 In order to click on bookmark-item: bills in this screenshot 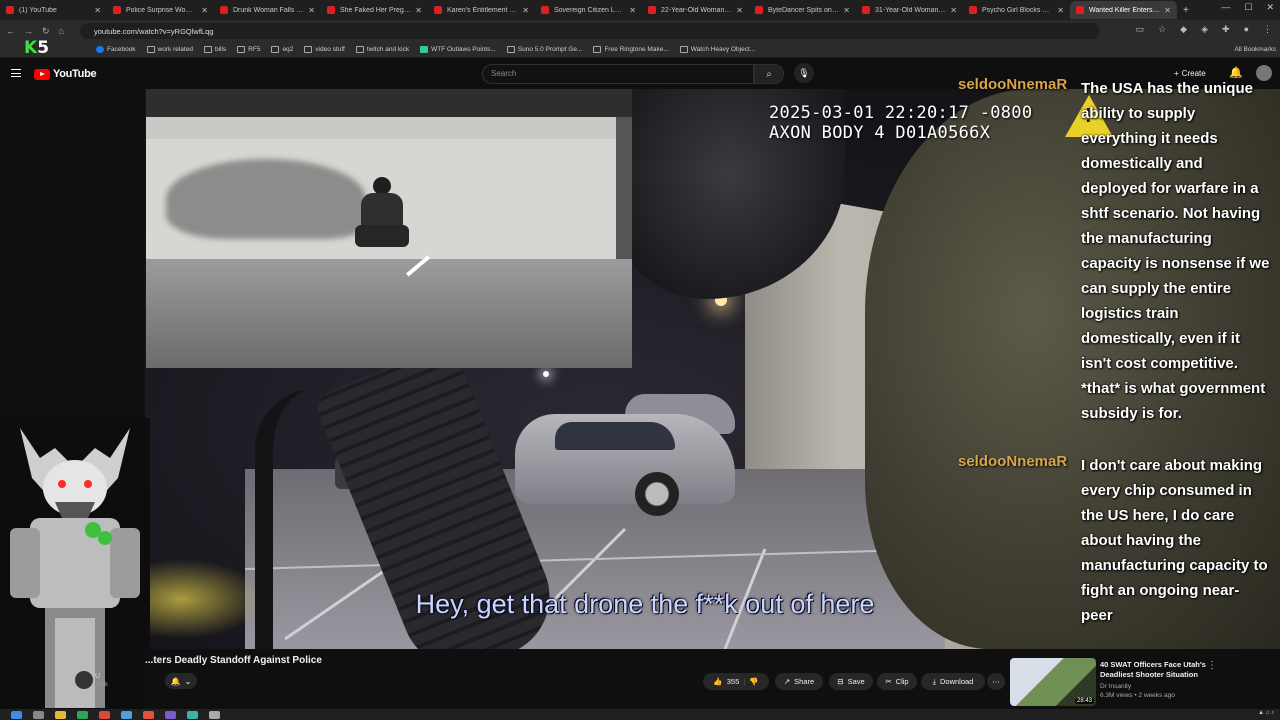, I will do `click(214, 49)`.